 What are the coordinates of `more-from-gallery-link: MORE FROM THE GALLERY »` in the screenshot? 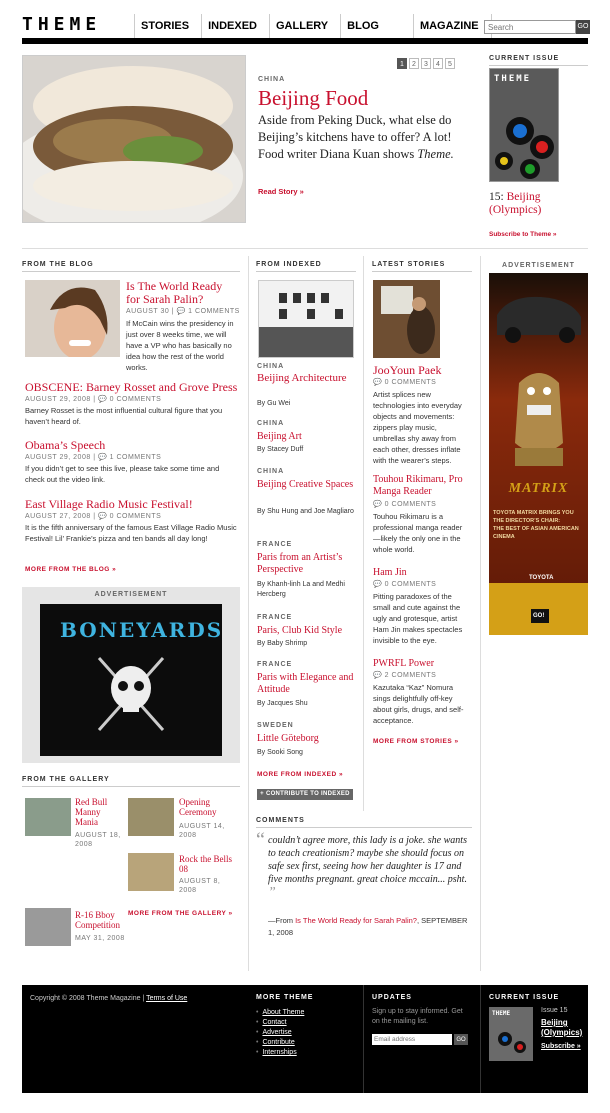 It's located at (180, 913).